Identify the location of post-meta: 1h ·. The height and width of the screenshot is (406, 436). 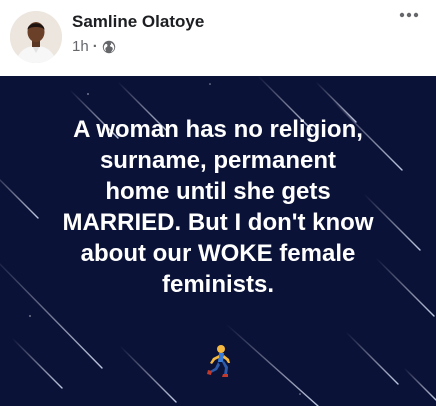
(94, 46).